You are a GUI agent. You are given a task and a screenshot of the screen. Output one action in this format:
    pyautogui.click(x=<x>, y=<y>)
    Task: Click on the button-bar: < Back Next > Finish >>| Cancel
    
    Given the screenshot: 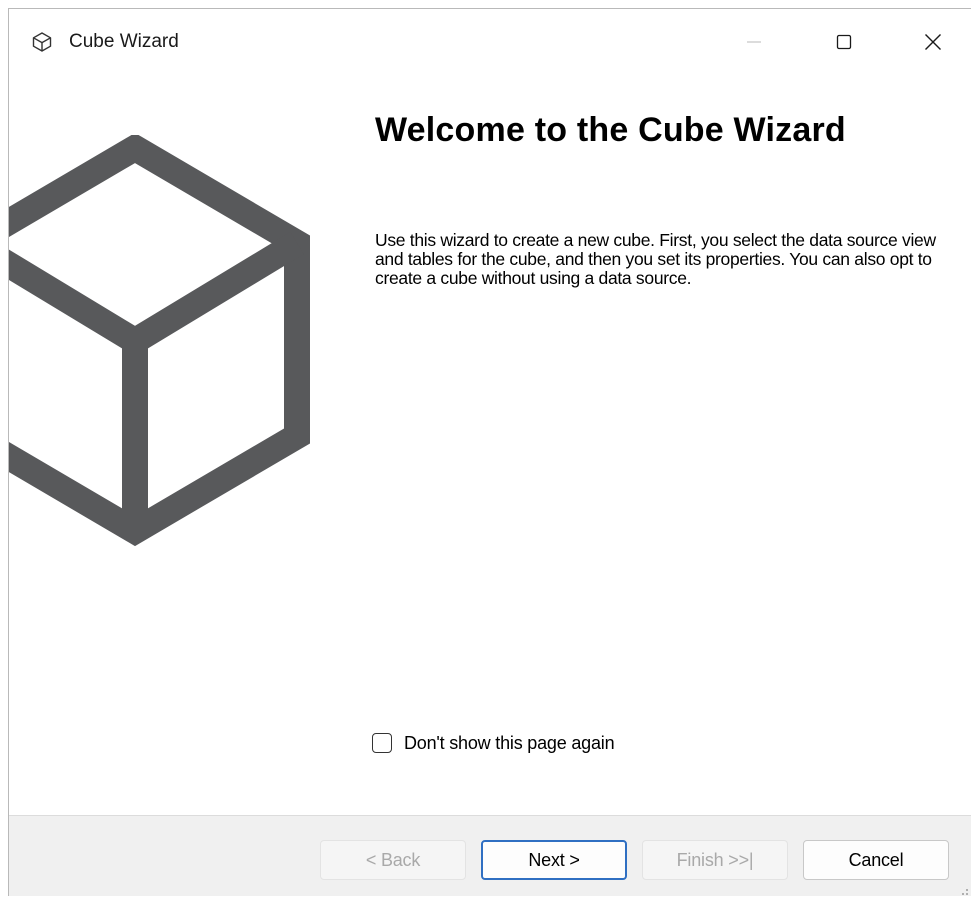 What is the action you would take?
    pyautogui.click(x=490, y=855)
    